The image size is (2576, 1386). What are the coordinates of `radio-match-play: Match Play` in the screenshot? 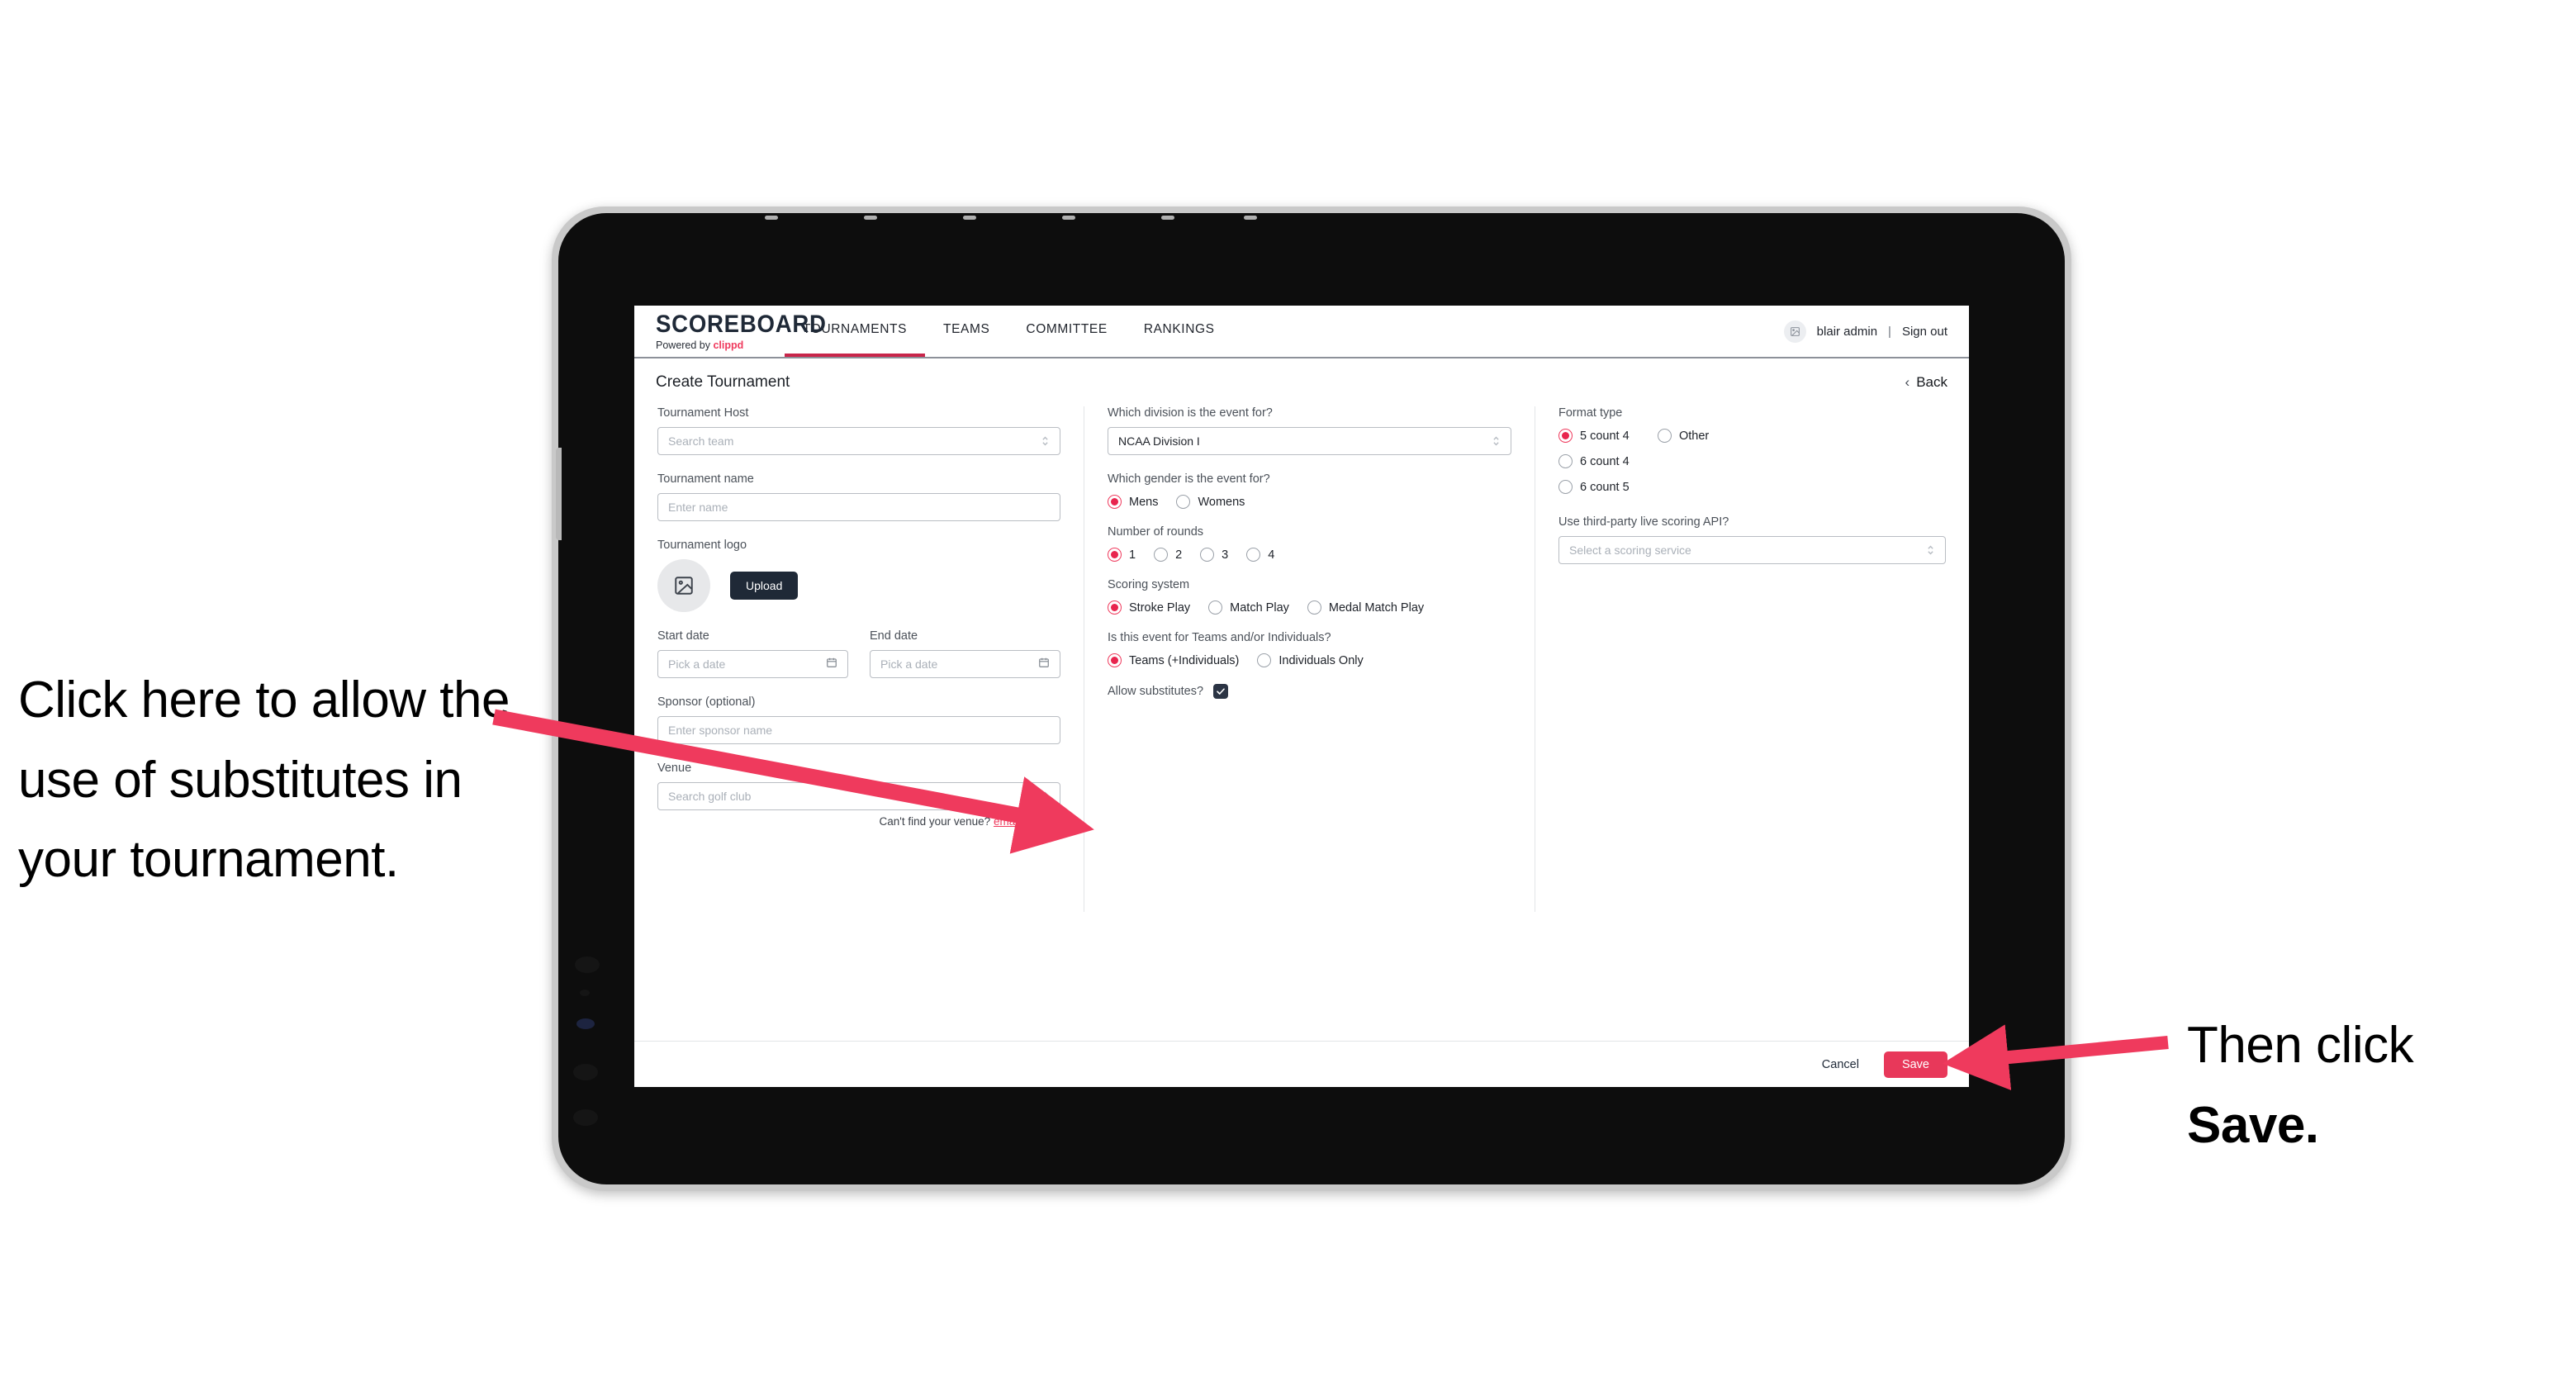 It's located at (1248, 607).